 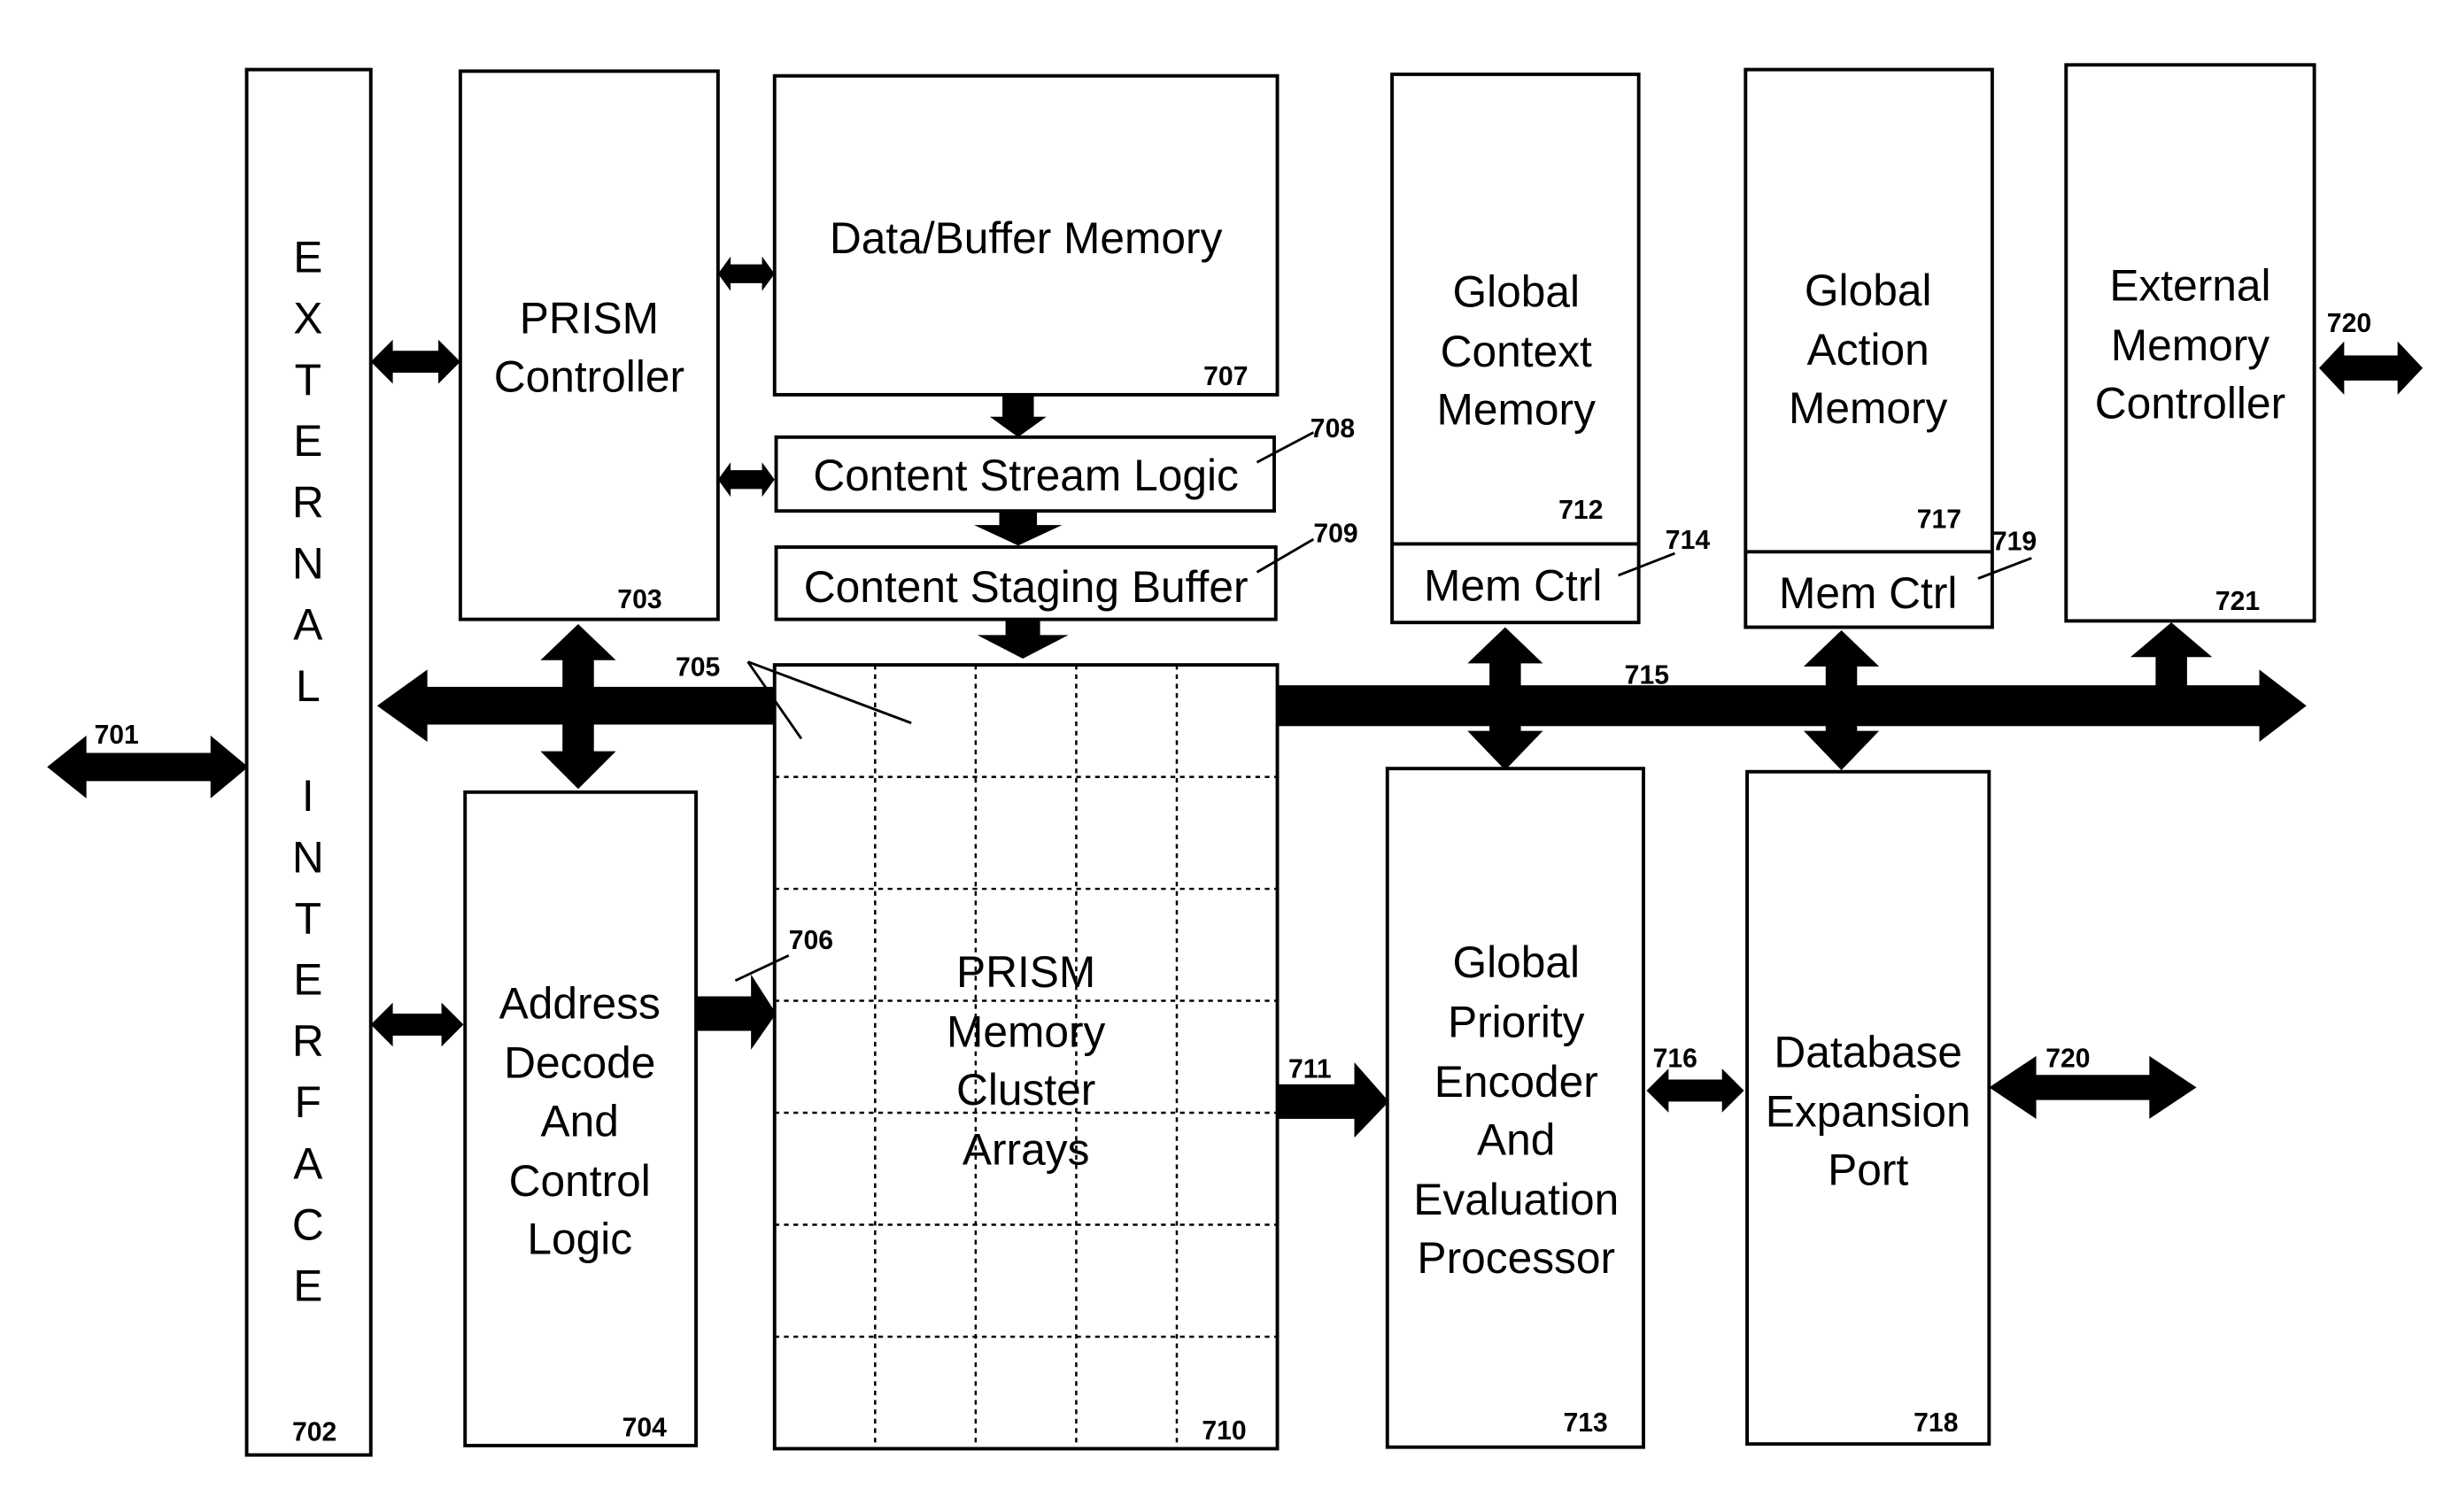 I want to click on stream-staging-arrow, so click(x=1018, y=529).